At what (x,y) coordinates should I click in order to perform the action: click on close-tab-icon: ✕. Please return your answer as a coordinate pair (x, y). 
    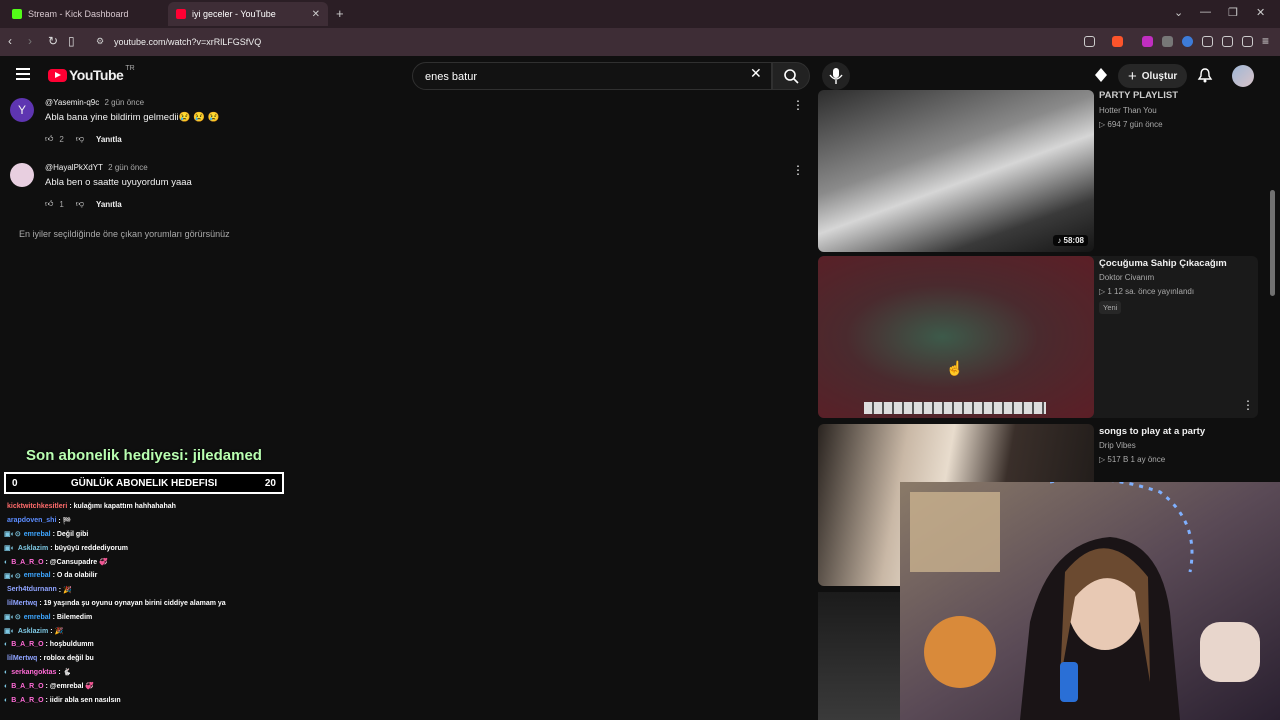
    Looking at the image, I should click on (316, 14).